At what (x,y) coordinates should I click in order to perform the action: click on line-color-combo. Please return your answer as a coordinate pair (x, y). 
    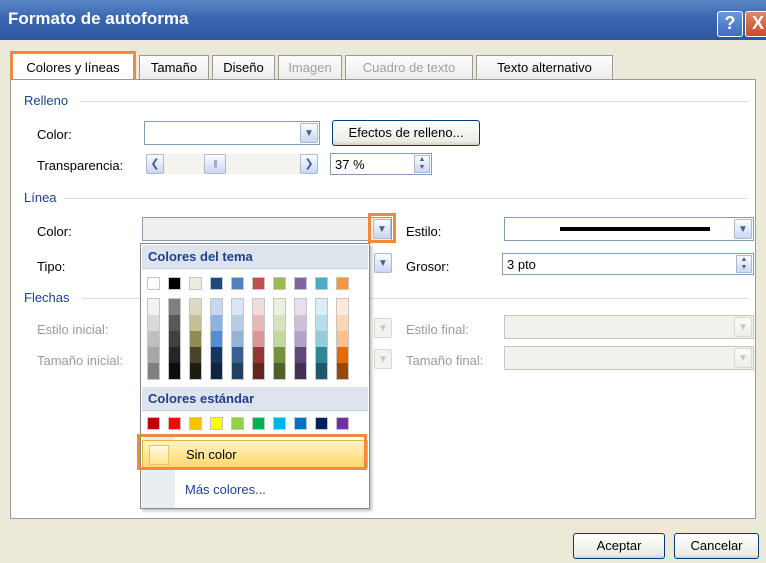
    Looking at the image, I should click on (267, 229).